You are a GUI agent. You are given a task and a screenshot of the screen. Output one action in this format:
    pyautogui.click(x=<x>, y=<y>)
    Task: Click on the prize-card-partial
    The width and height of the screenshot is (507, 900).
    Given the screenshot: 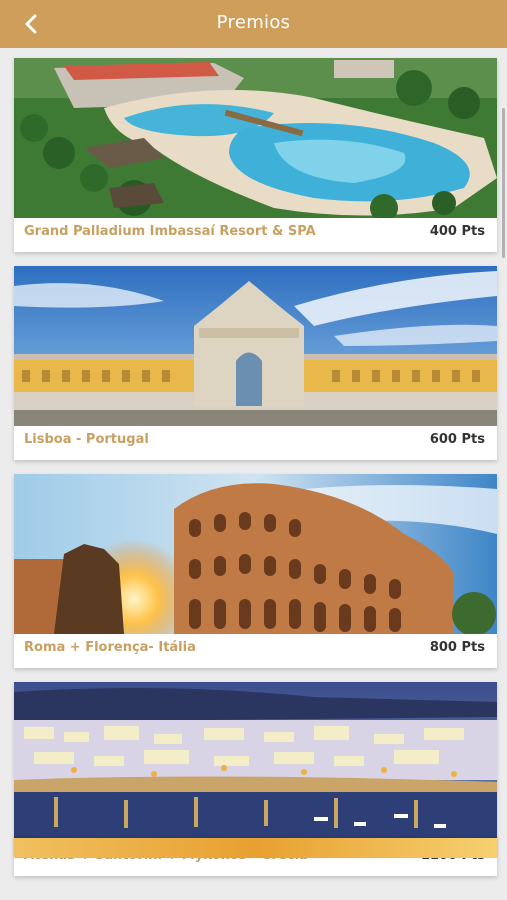 What is the action you would take?
    pyautogui.click(x=255, y=848)
    